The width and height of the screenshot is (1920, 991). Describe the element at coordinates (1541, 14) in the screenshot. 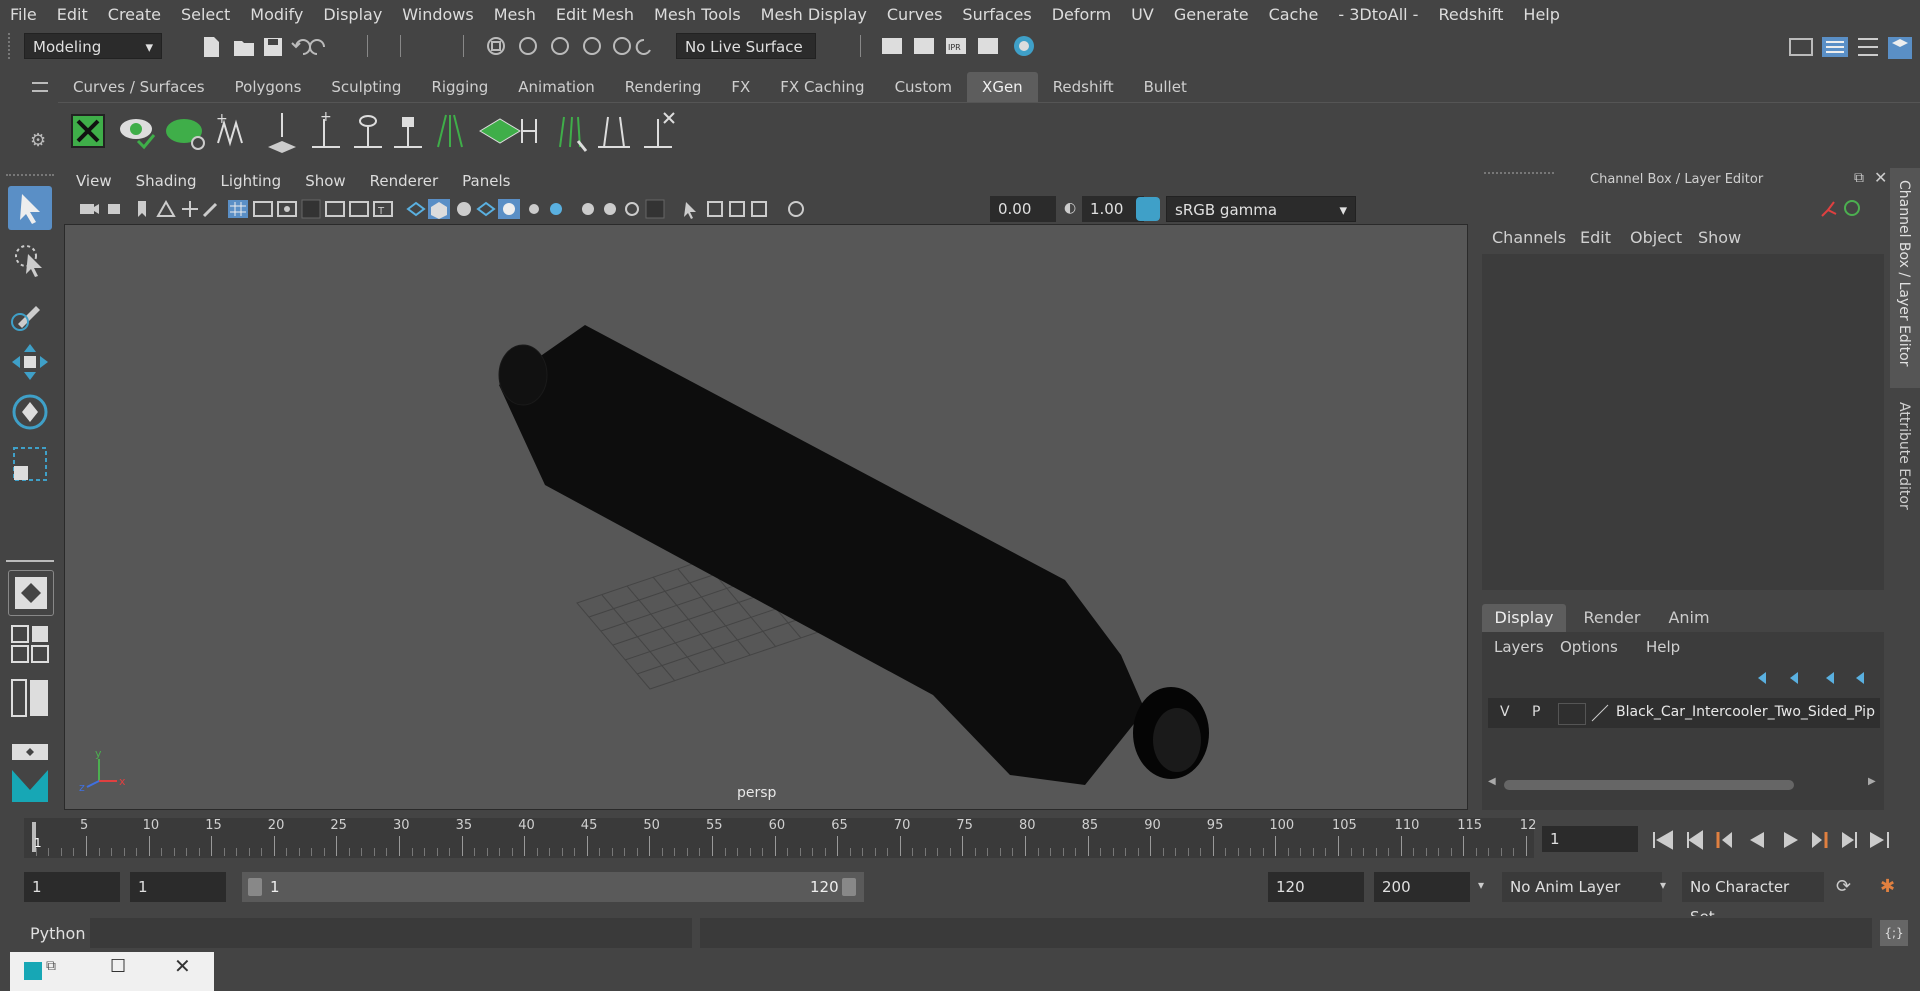

I see `menu-item-help: Help` at that location.